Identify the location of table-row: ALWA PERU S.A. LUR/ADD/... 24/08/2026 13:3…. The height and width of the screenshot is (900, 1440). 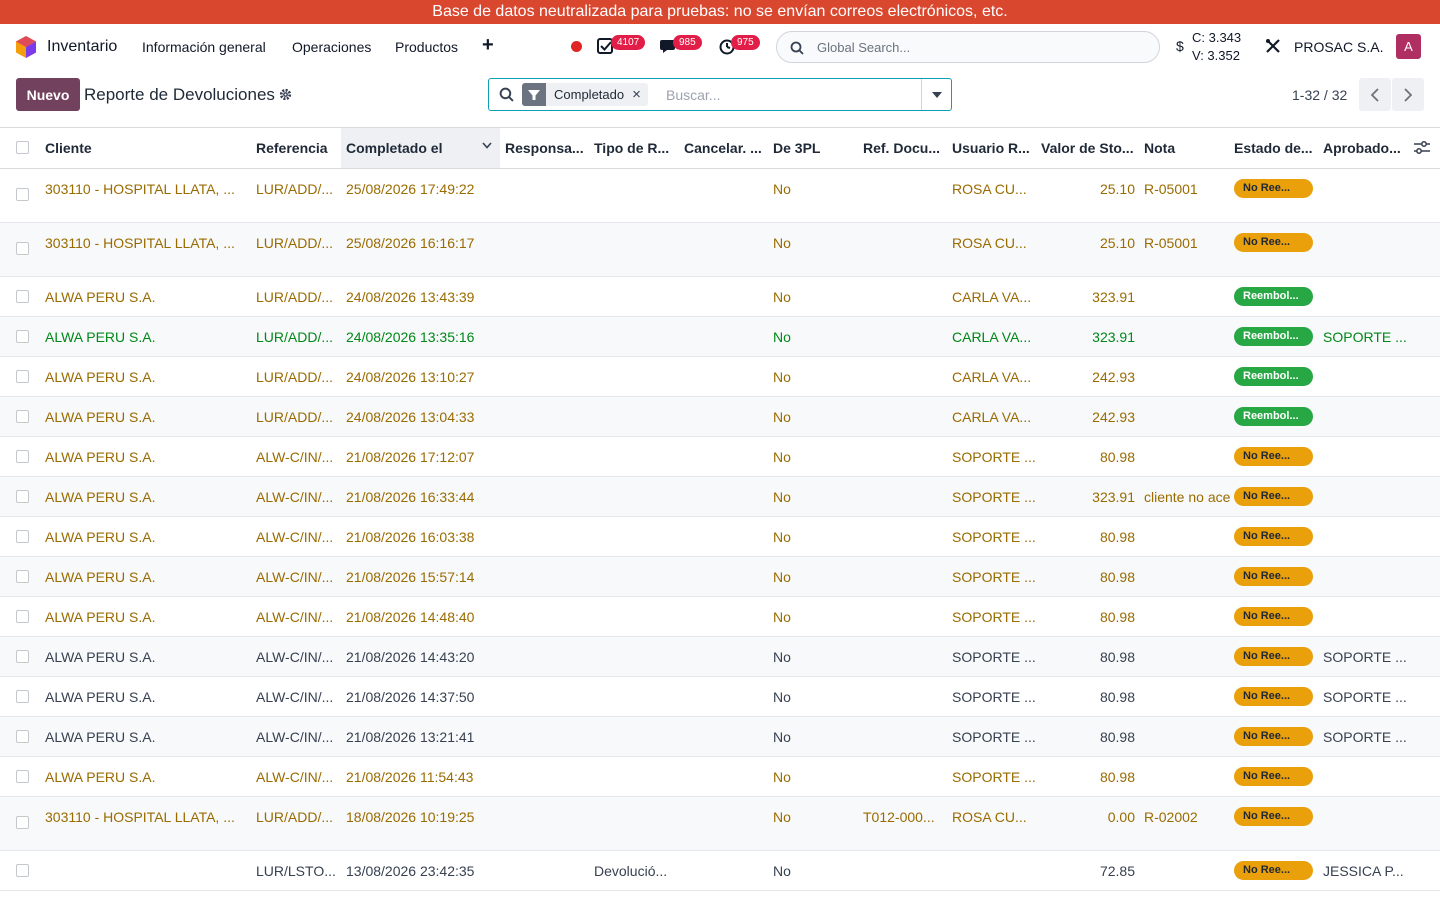
(720, 337).